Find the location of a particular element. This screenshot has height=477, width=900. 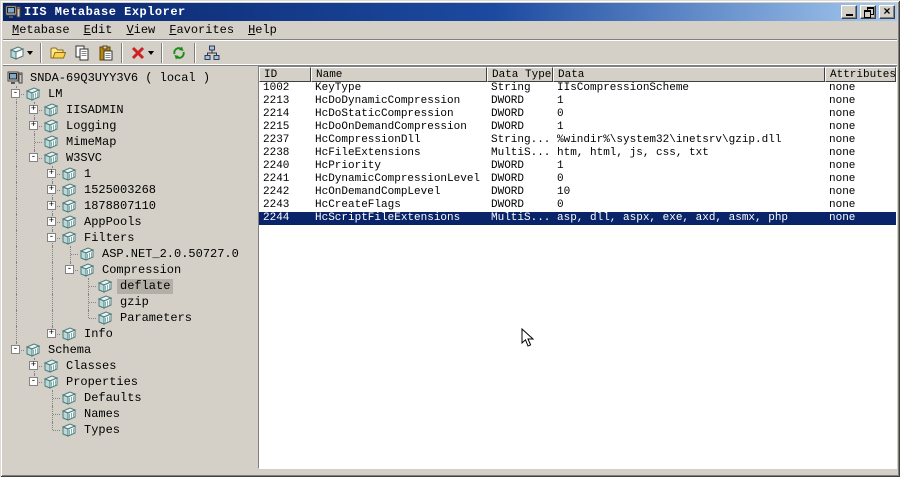

menu-item-metabase: Metabase is located at coordinates (41, 30).